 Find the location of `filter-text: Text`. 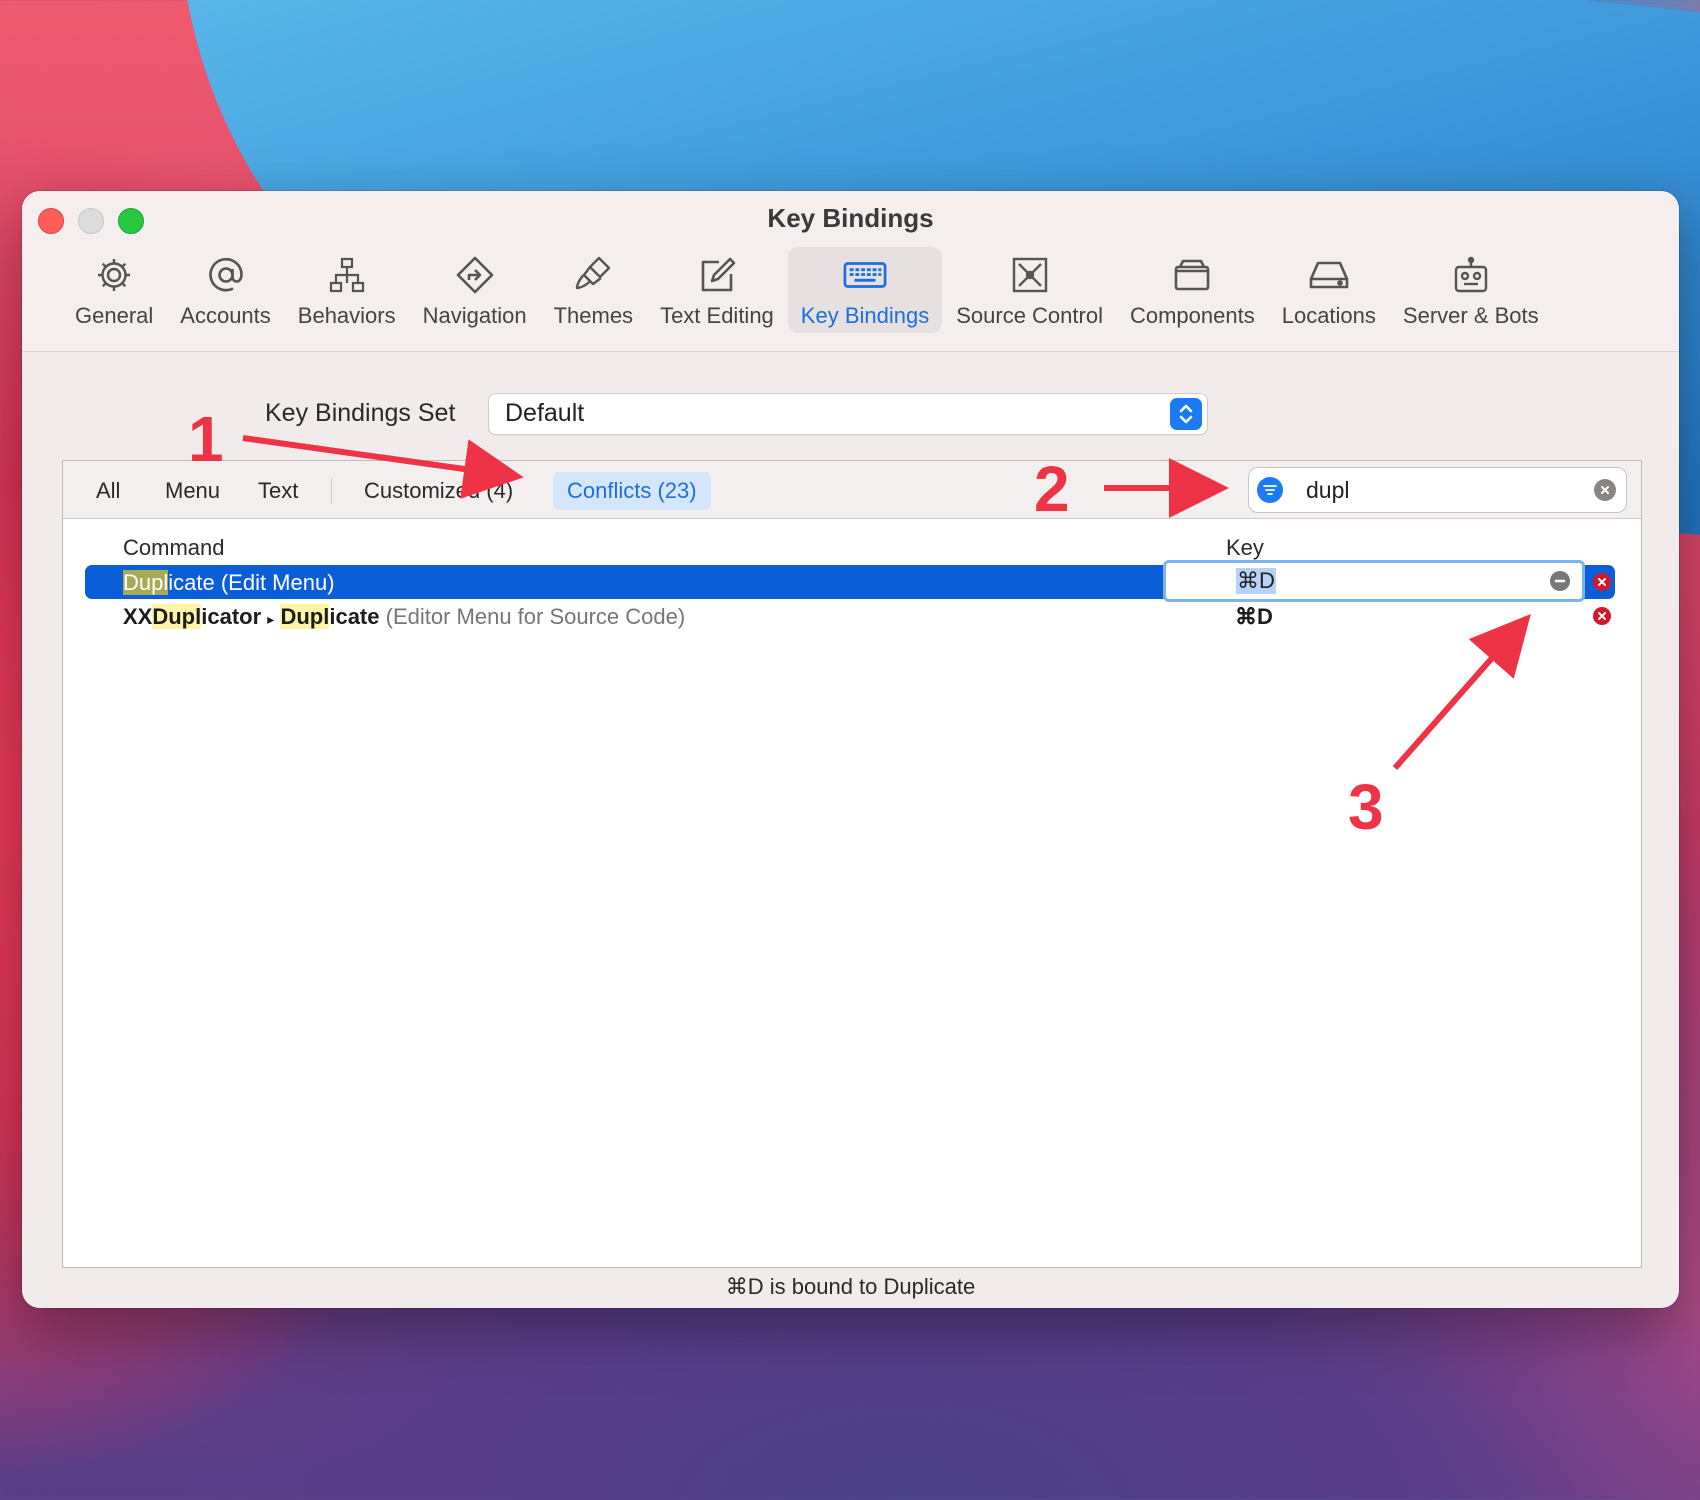

filter-text: Text is located at coordinates (278, 491).